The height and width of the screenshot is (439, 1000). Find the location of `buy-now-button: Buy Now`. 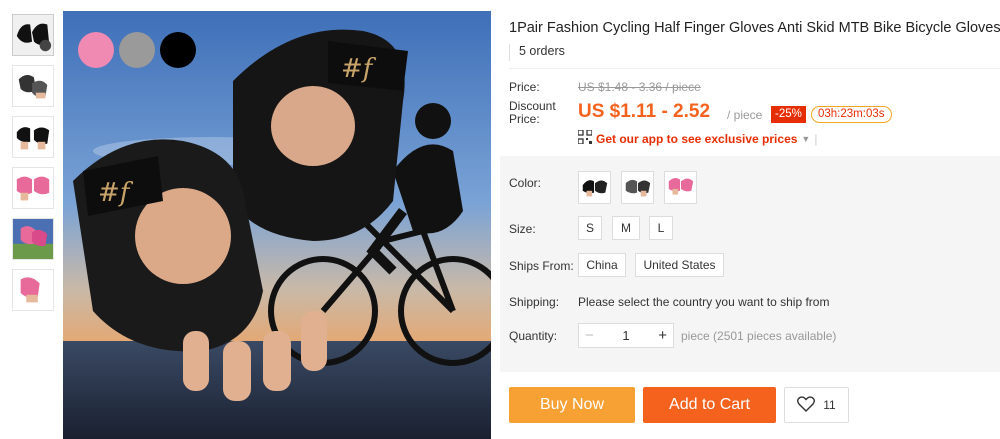

buy-now-button: Buy Now is located at coordinates (572, 405).